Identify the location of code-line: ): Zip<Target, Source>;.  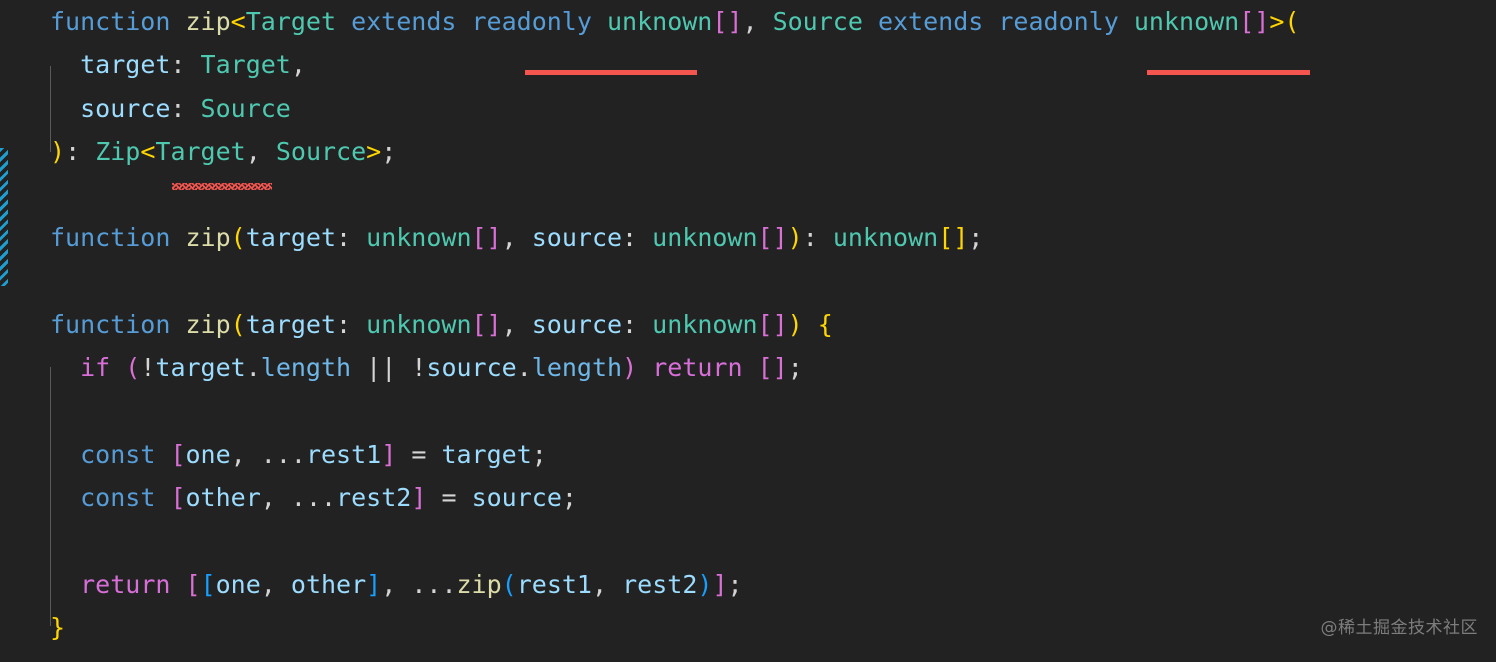
(773, 151).